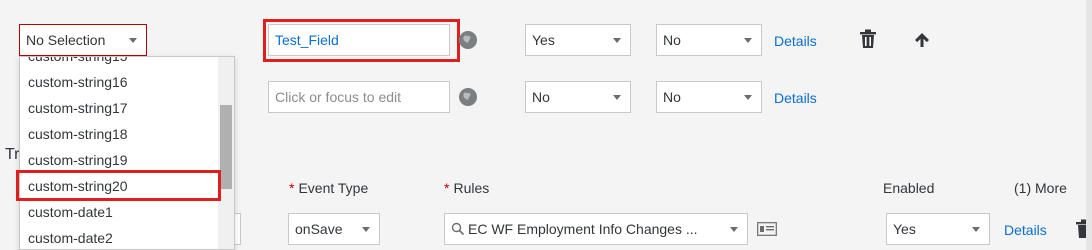  I want to click on row1-select-a: Yes, so click(578, 40).